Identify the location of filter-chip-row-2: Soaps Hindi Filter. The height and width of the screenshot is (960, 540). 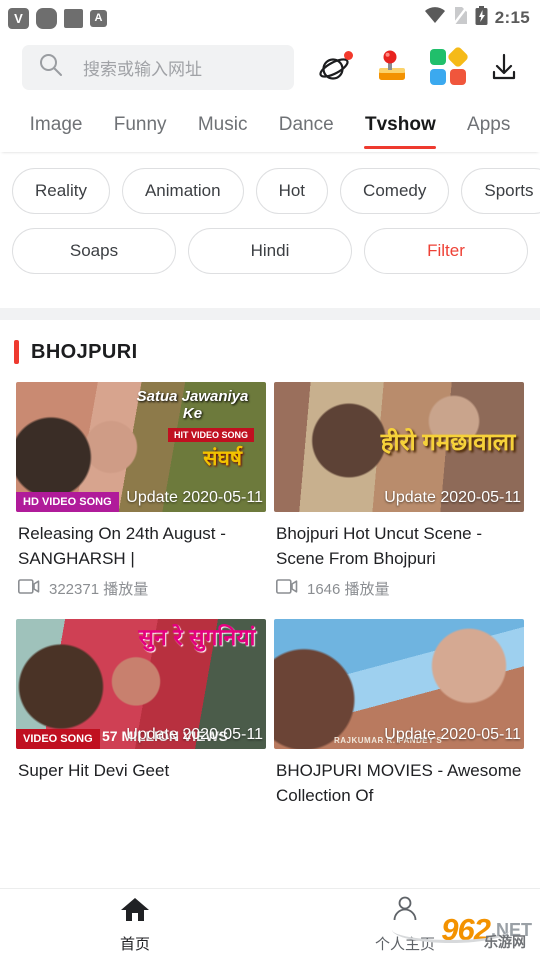
(270, 251).